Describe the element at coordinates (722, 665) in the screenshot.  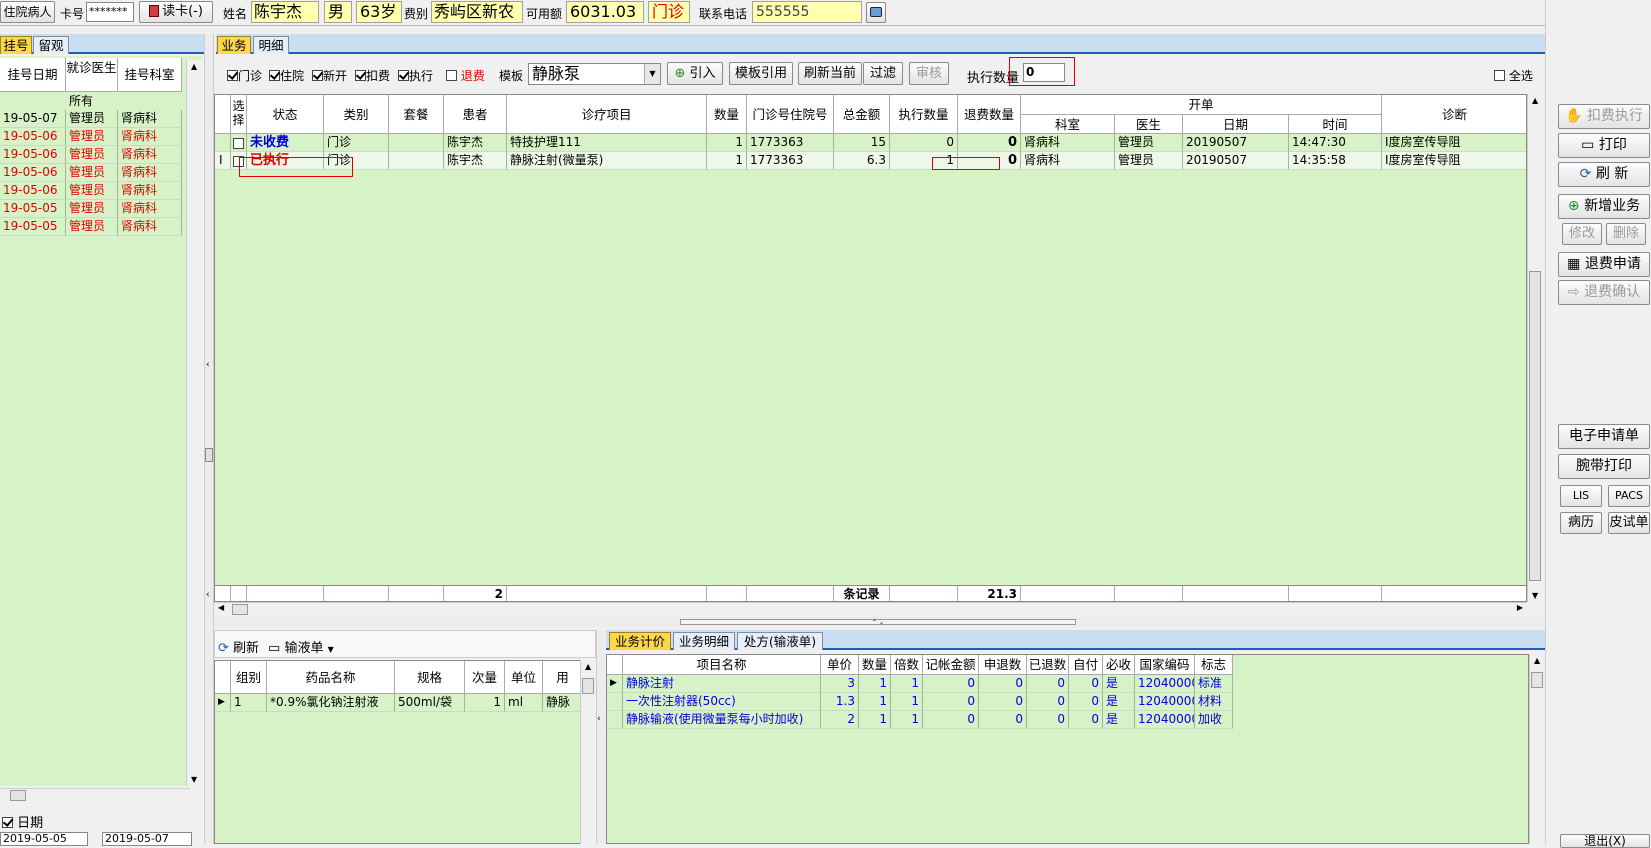
I see `fee-header: 项目名称` at that location.